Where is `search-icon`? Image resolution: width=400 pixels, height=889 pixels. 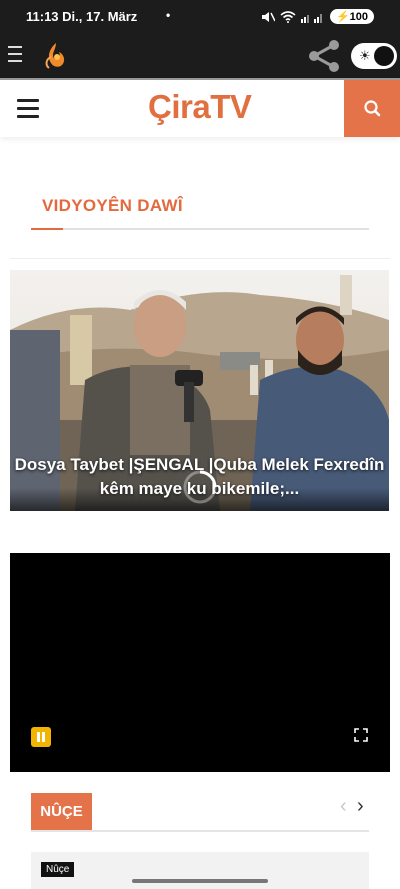 search-icon is located at coordinates (372, 108).